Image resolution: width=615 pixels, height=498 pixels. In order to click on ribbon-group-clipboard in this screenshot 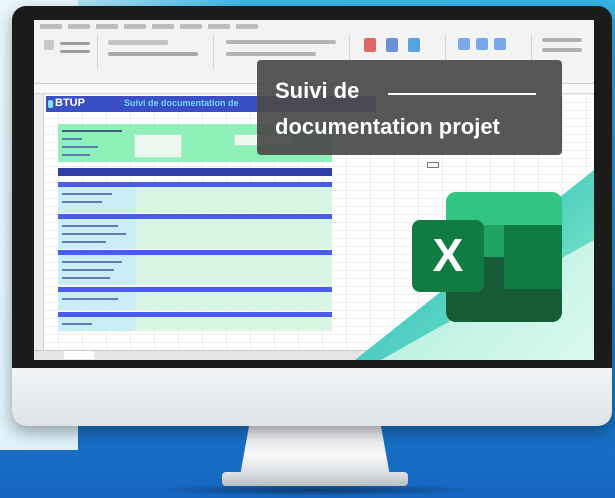, I will do `click(68, 52)`.